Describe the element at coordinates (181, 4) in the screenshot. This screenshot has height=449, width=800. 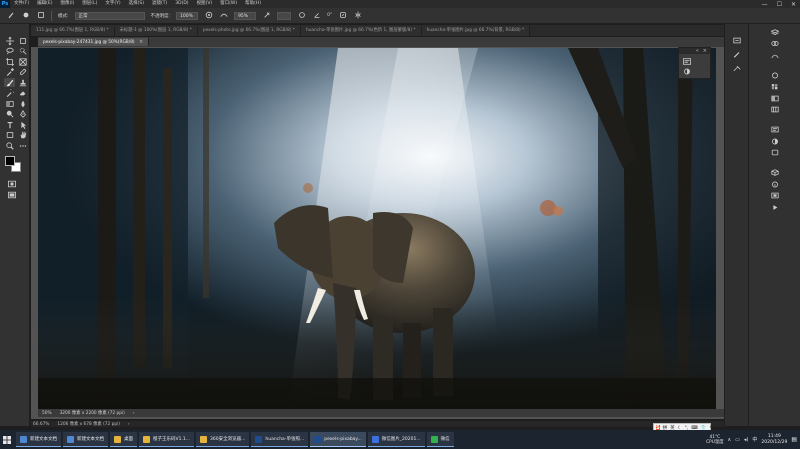
I see `menu-item-7: 3D(D)` at that location.